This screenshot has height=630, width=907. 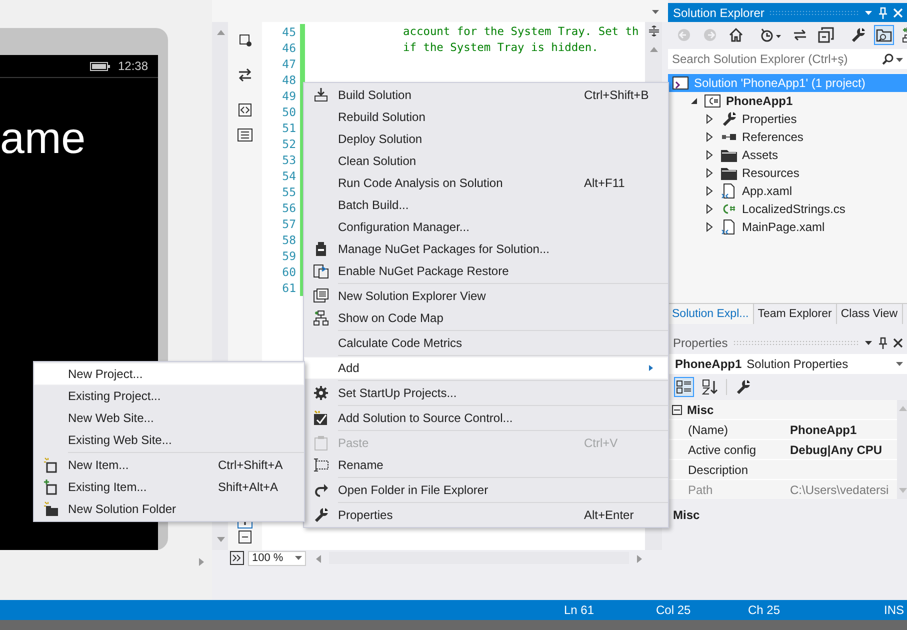 What do you see at coordinates (771, 35) in the screenshot?
I see `clock-icon` at bounding box center [771, 35].